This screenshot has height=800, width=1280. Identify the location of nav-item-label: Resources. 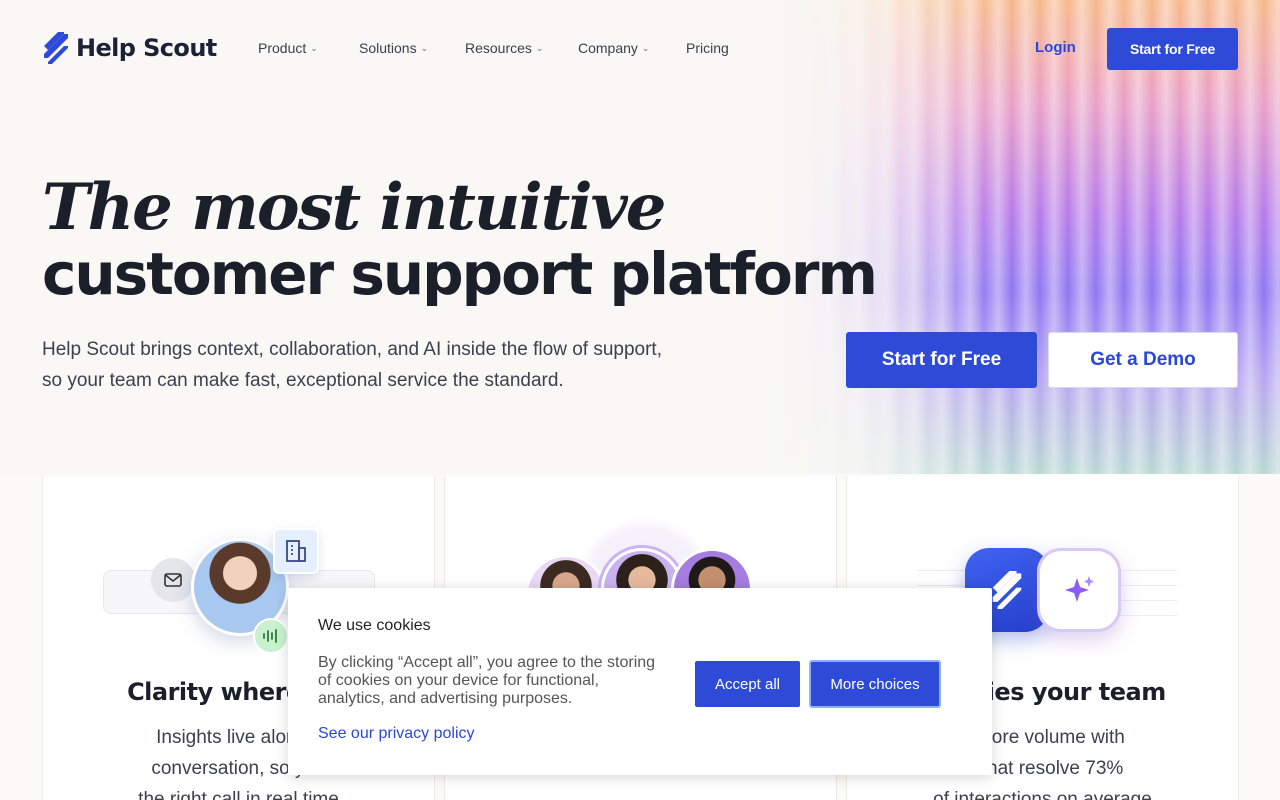
(498, 48).